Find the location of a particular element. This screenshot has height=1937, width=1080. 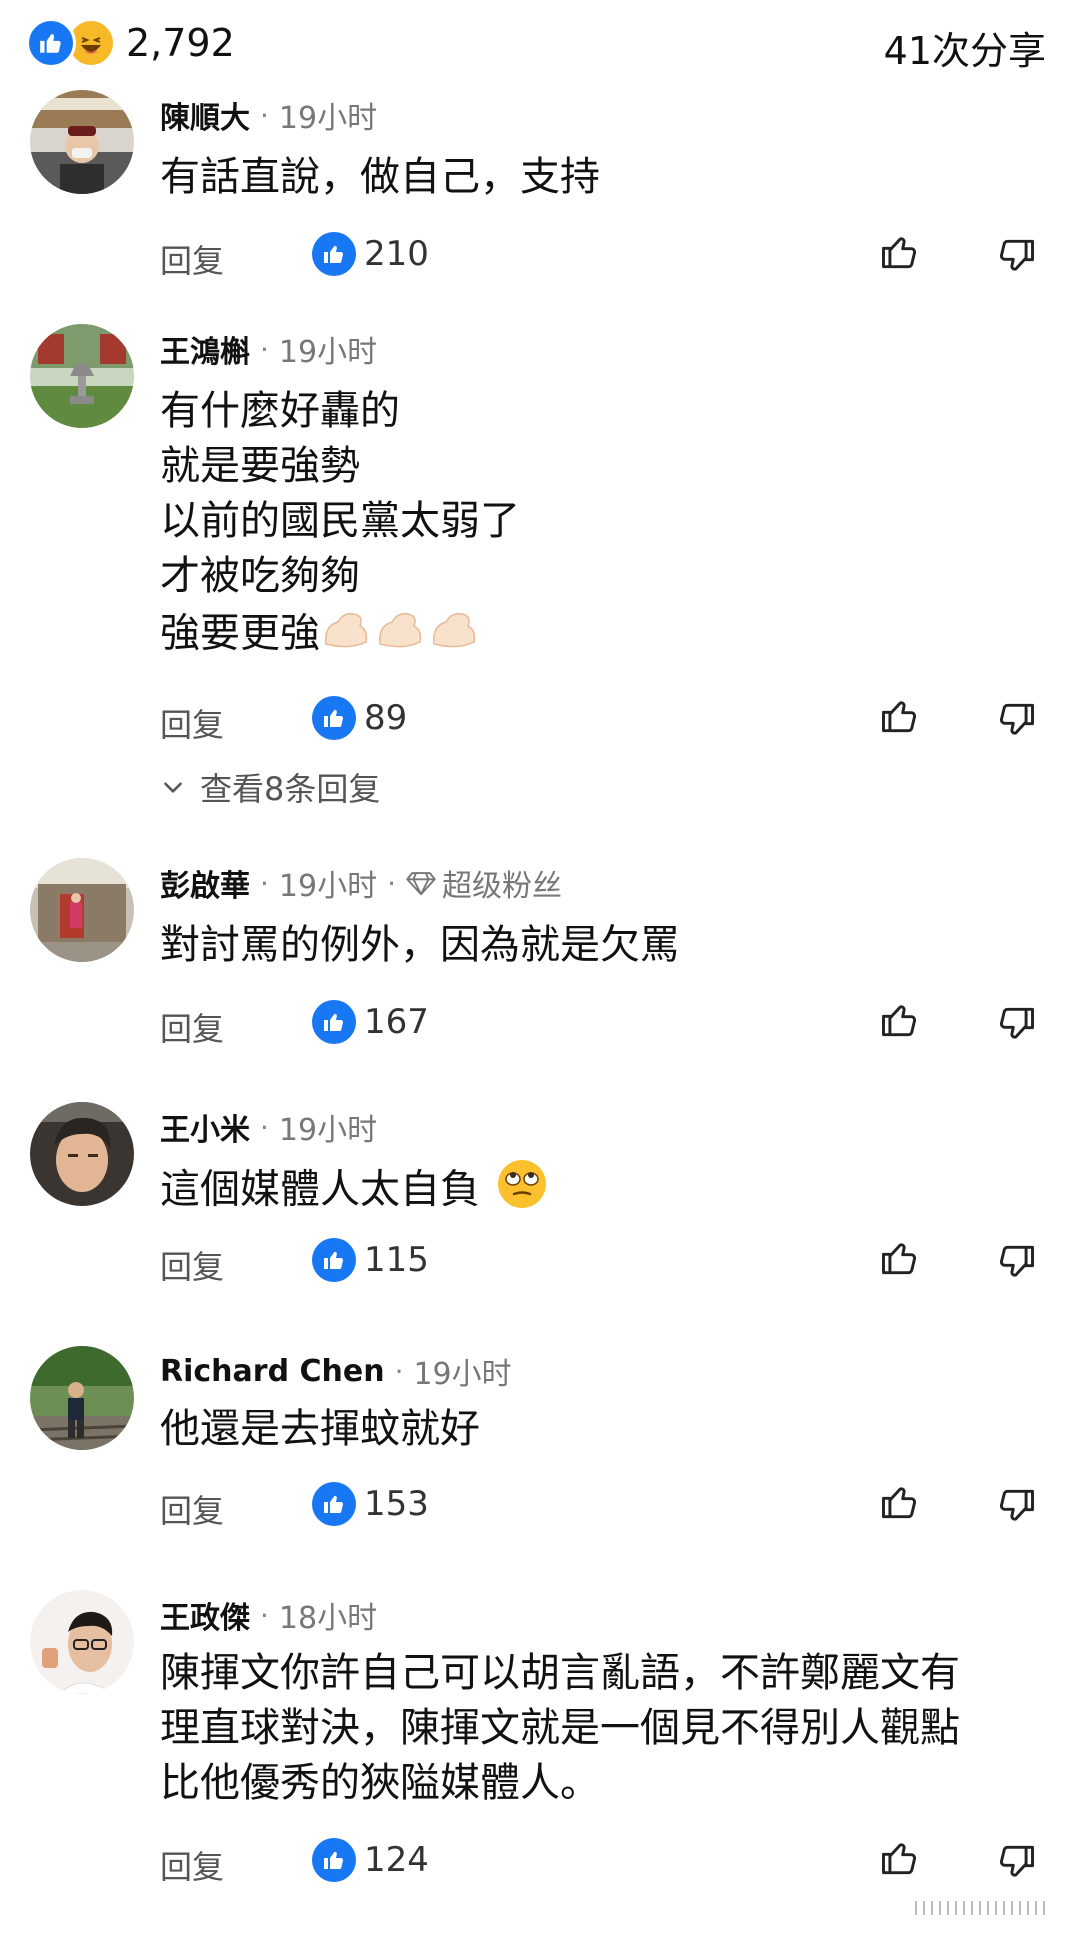

comment-meta: 陳順大 · 19小时 is located at coordinates (268, 115).